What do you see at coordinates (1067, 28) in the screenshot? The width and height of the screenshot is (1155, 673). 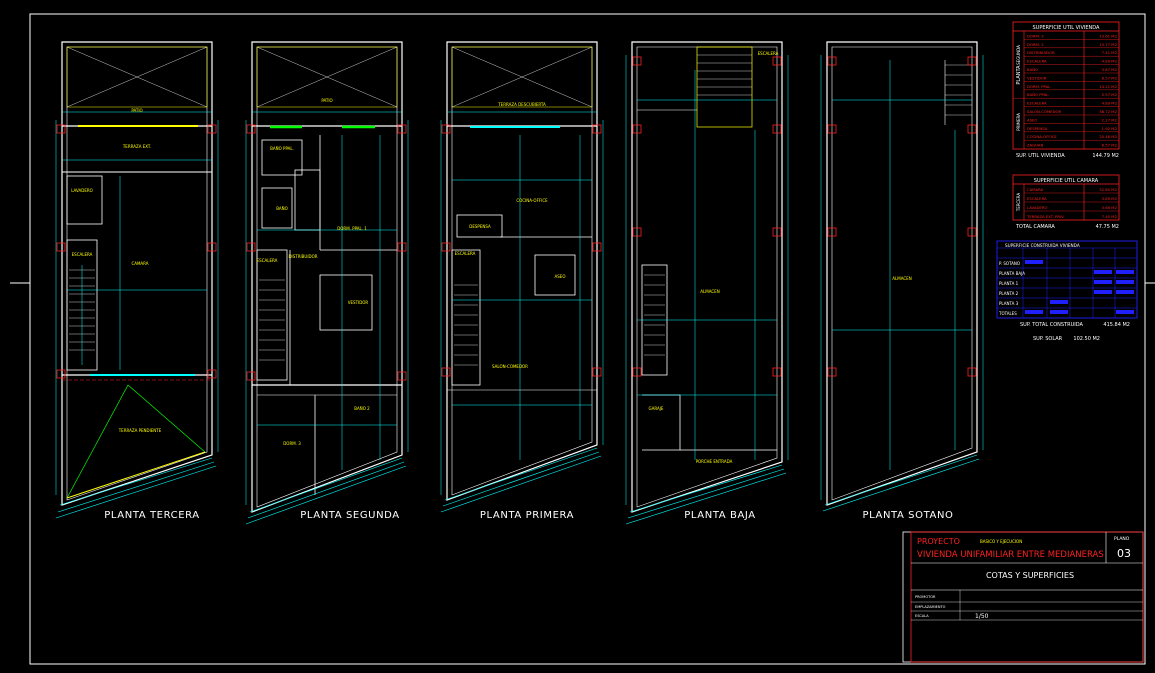 I see `table-util-vivienda-title: SUPERFICIE UTIL VIVIENDA` at bounding box center [1067, 28].